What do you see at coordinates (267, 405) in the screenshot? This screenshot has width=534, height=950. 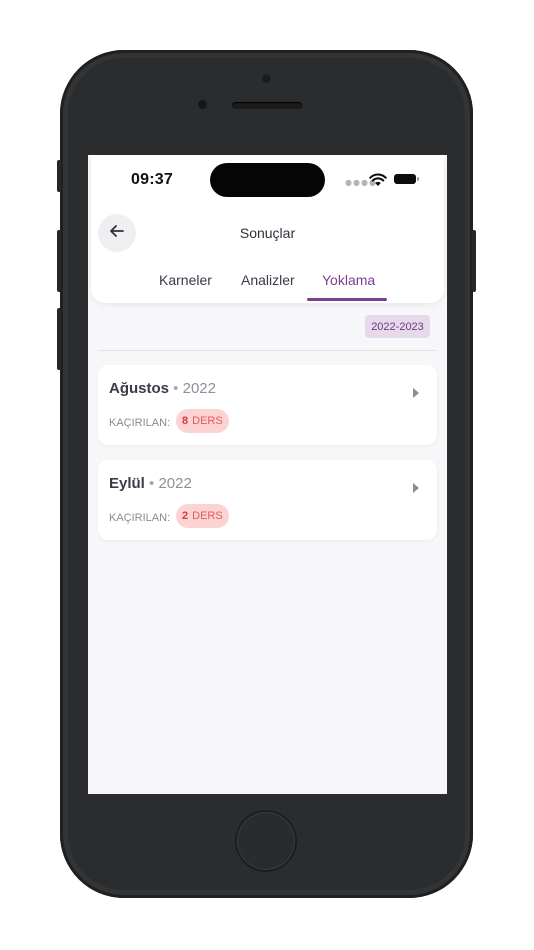 I see `month-card-agustos: Ağustos • 2022 KAÇIRILAN: 8 DERS` at bounding box center [267, 405].